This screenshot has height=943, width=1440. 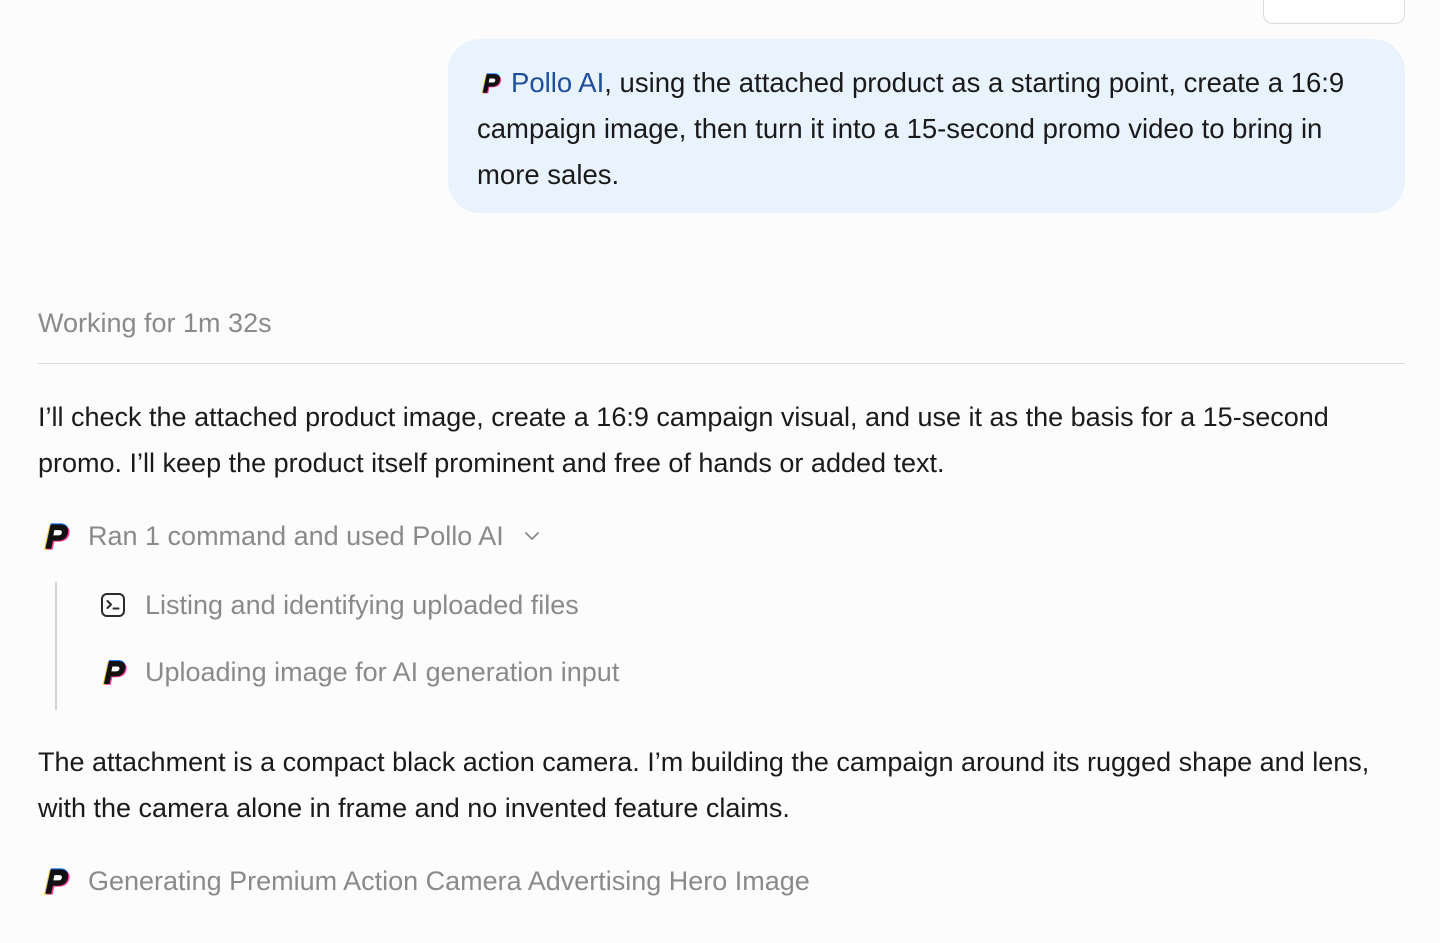 What do you see at coordinates (362, 604) in the screenshot?
I see `step-label: Listing and identifying uploaded files` at bounding box center [362, 604].